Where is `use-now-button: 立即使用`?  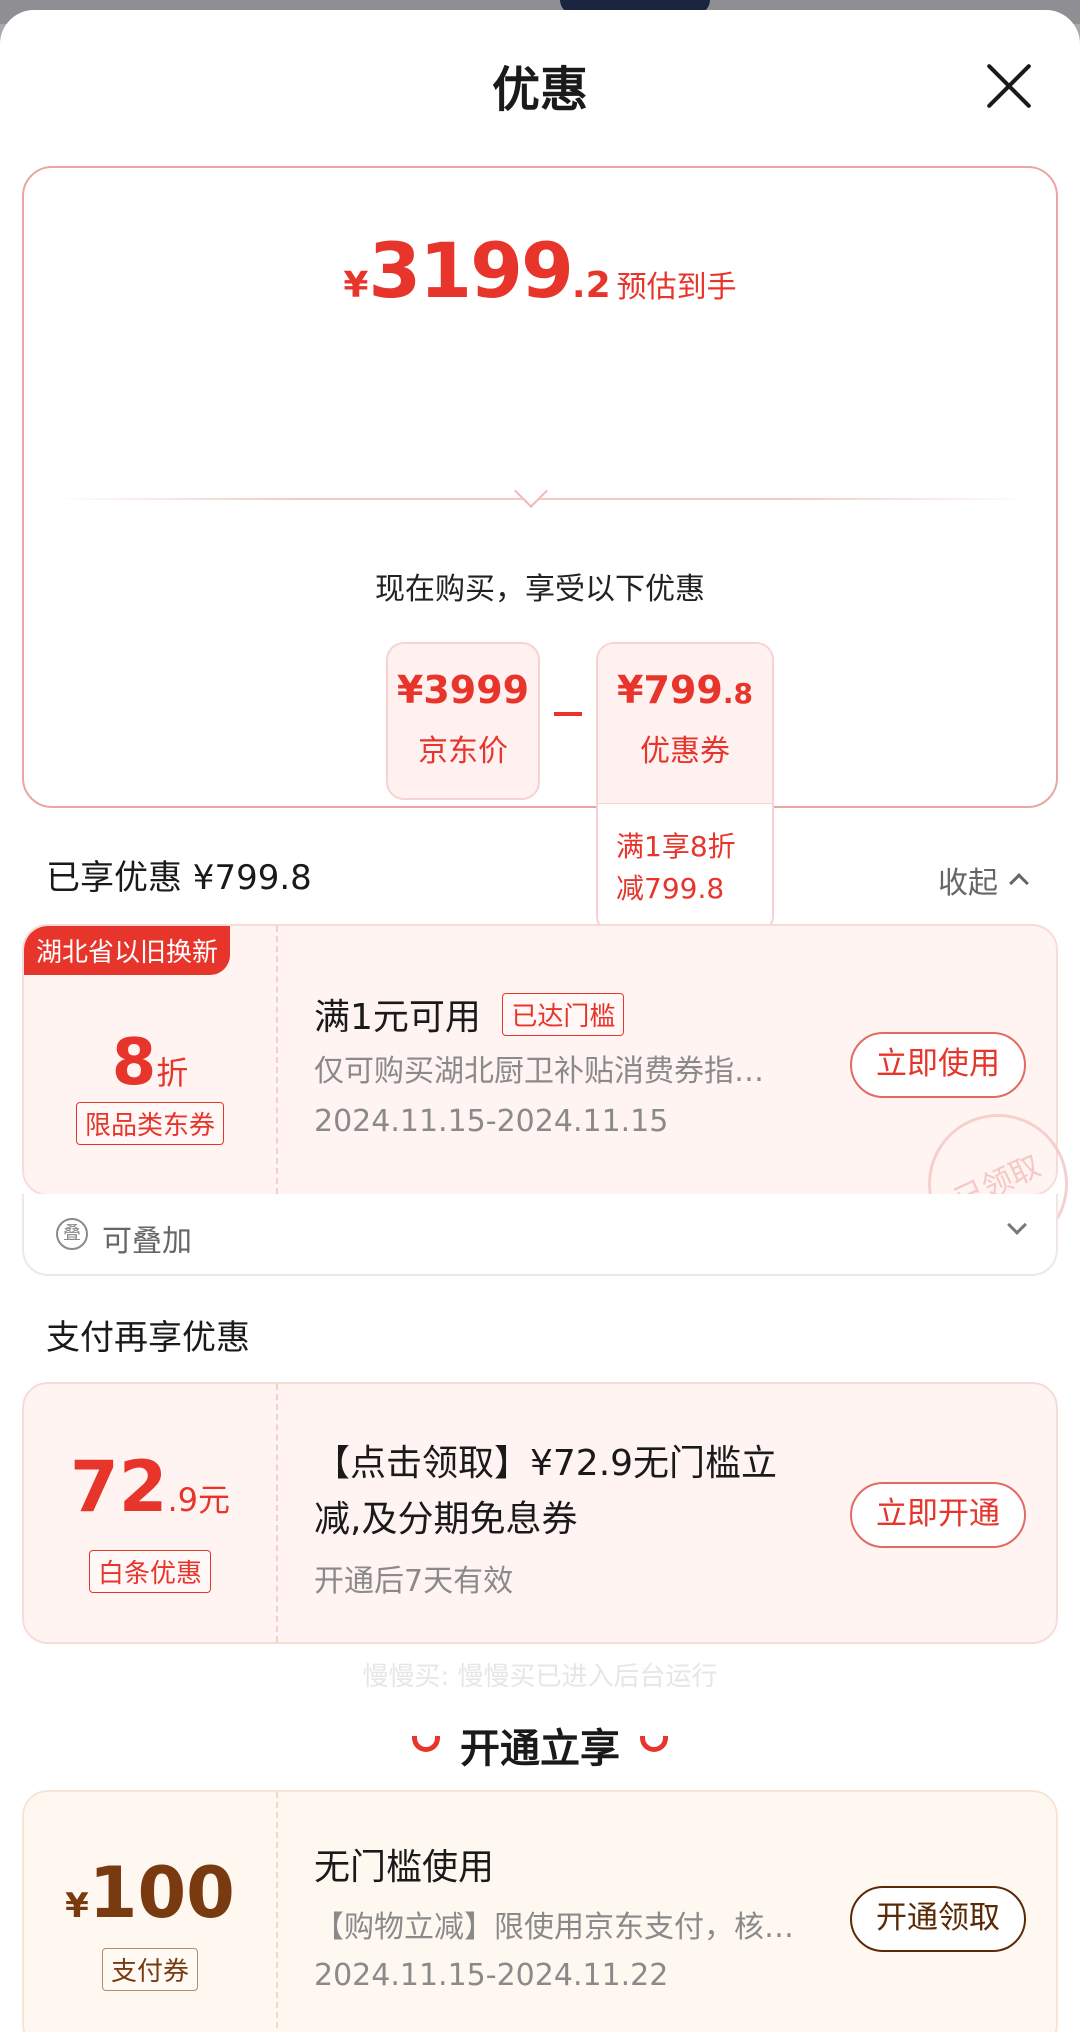
use-now-button: 立即使用 is located at coordinates (938, 1065).